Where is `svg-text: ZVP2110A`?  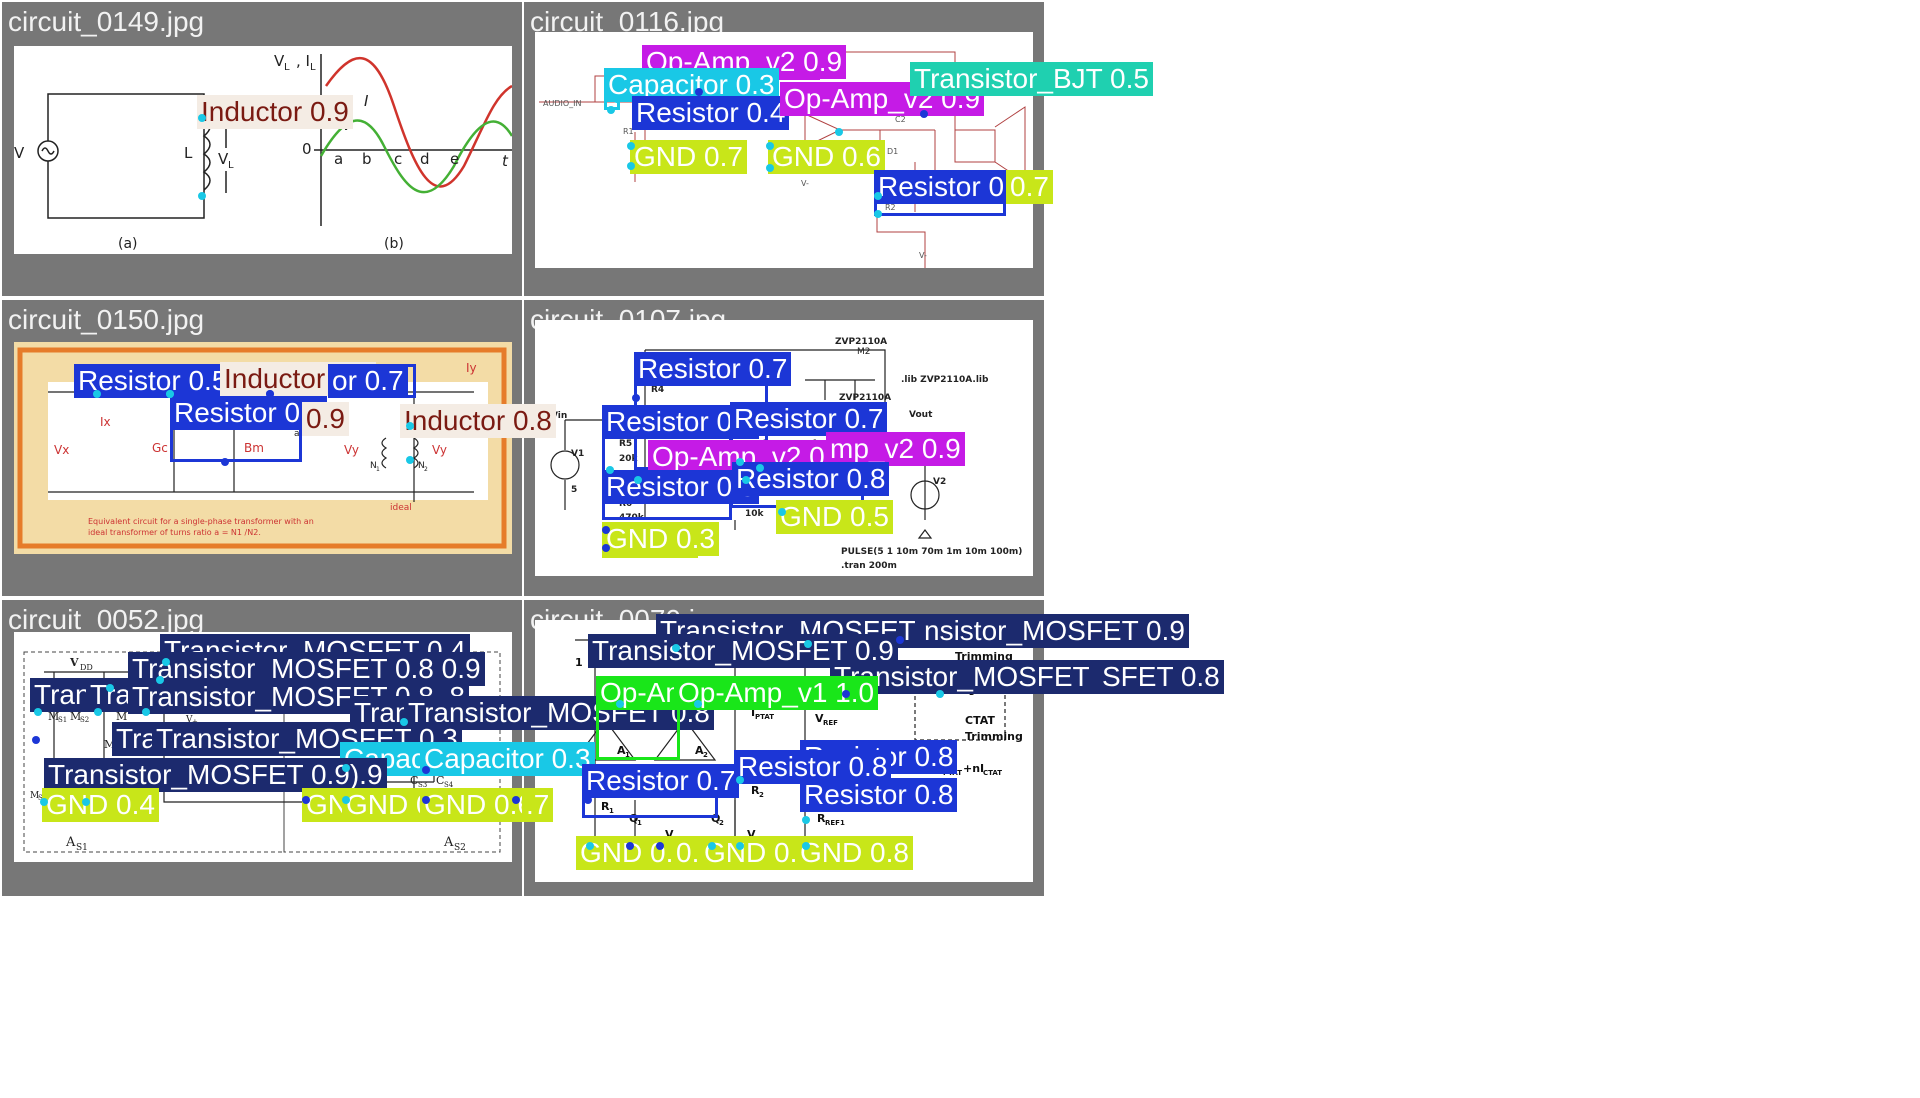
svg-text: ZVP2110A is located at coordinates (861, 342).